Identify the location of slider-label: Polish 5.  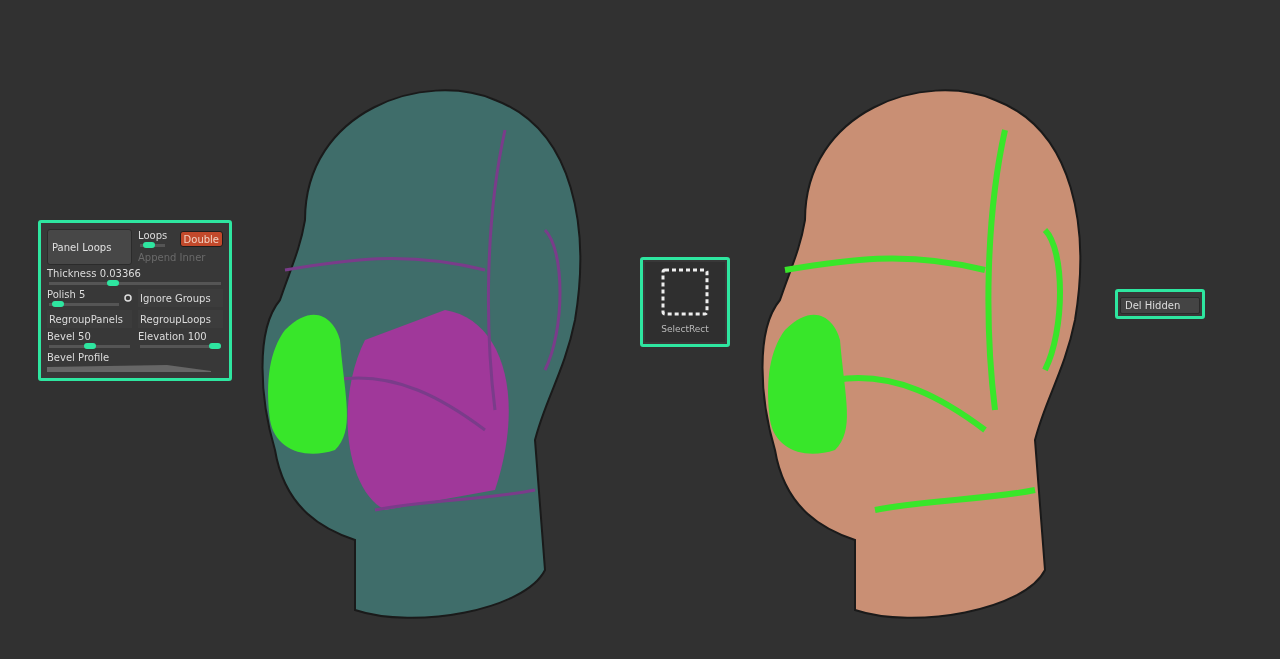
(67, 294).